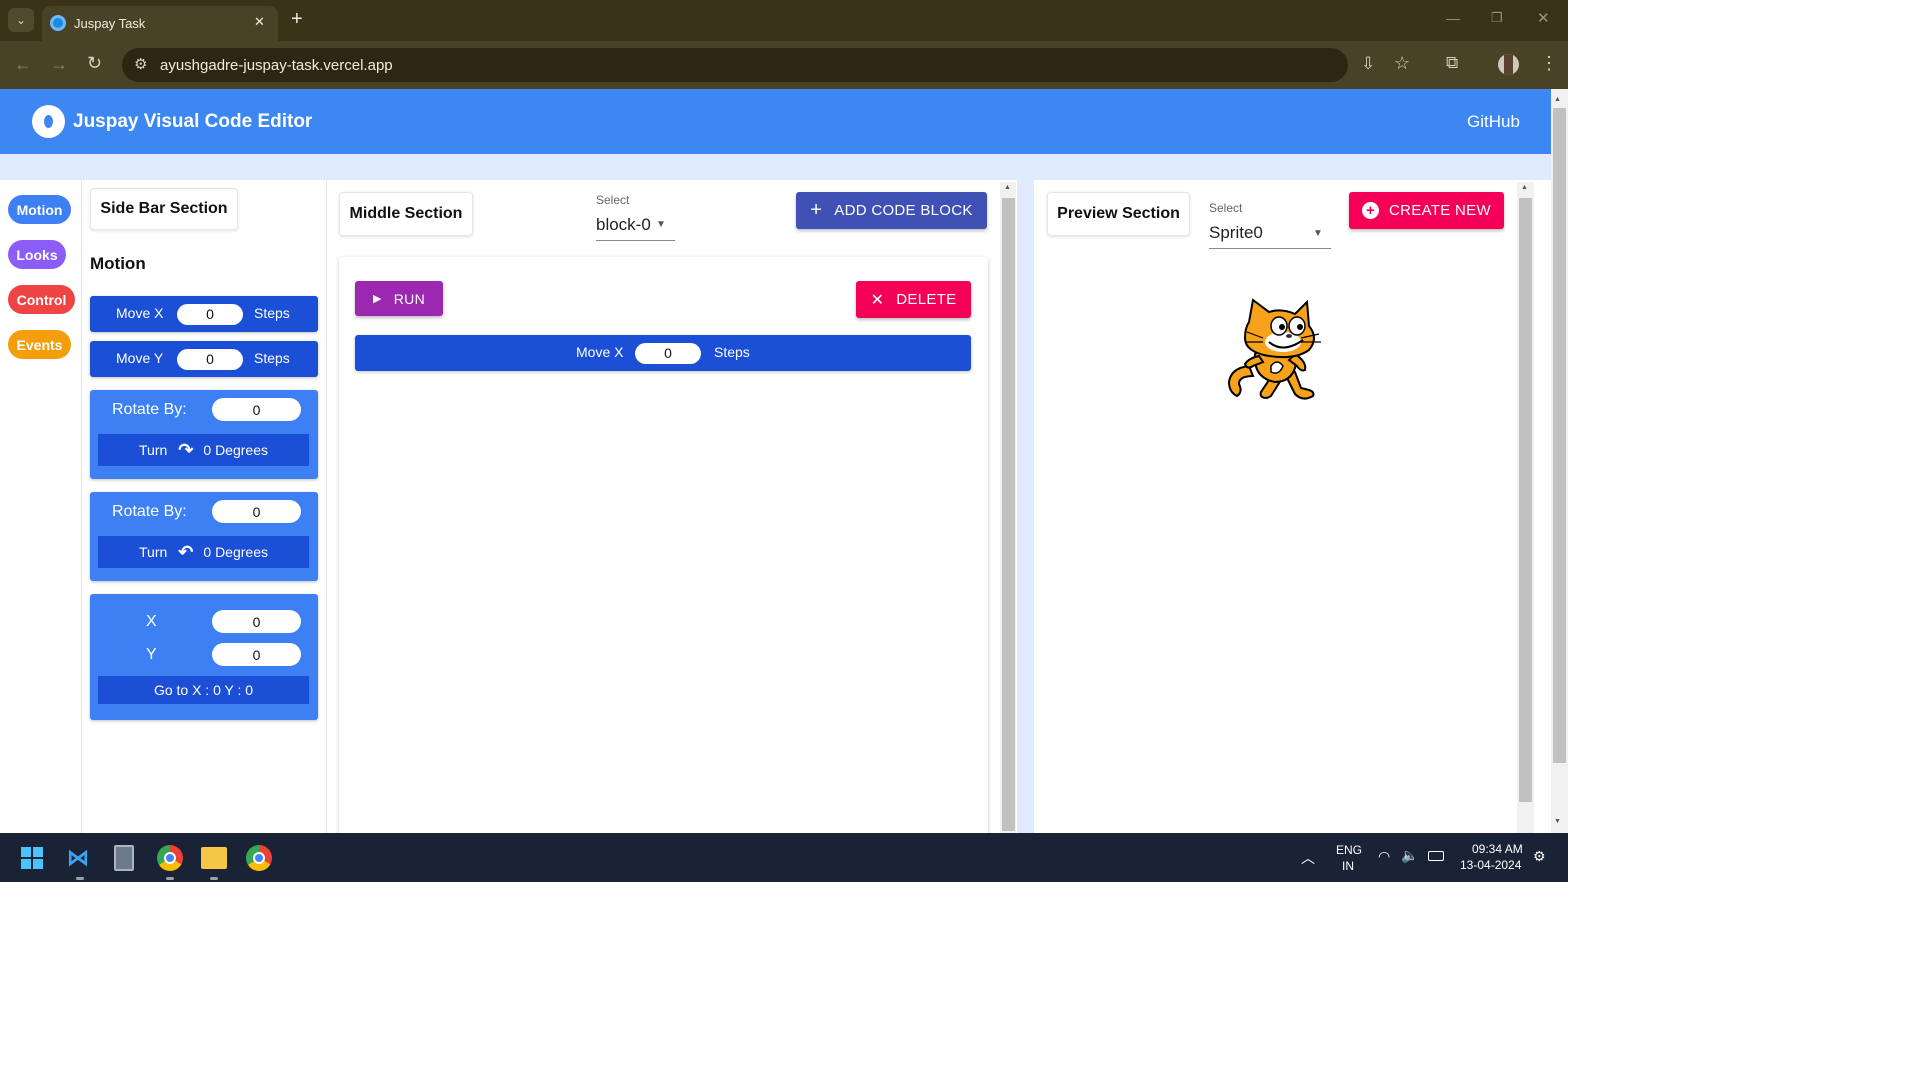  I want to click on turn-ccw-label: Turn, so click(153, 552).